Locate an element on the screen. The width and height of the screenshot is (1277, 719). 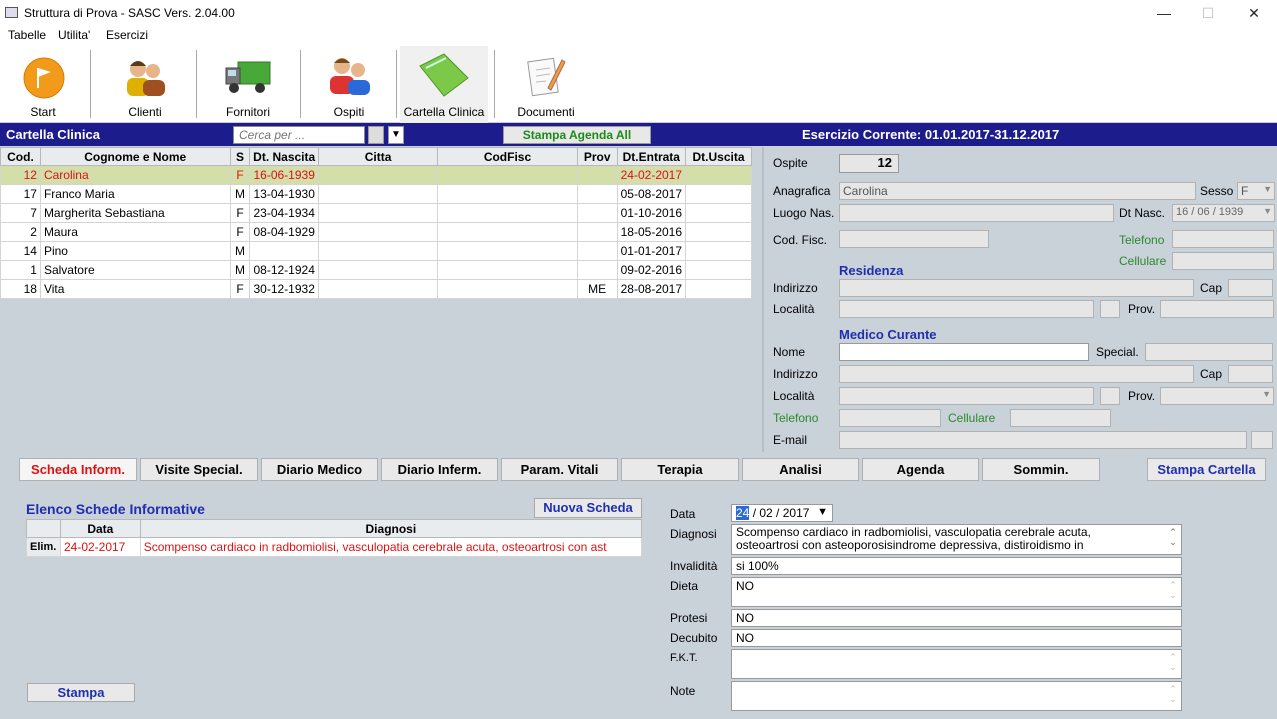
tab-scheda-inform: Scheda Inform. is located at coordinates (78, 469).